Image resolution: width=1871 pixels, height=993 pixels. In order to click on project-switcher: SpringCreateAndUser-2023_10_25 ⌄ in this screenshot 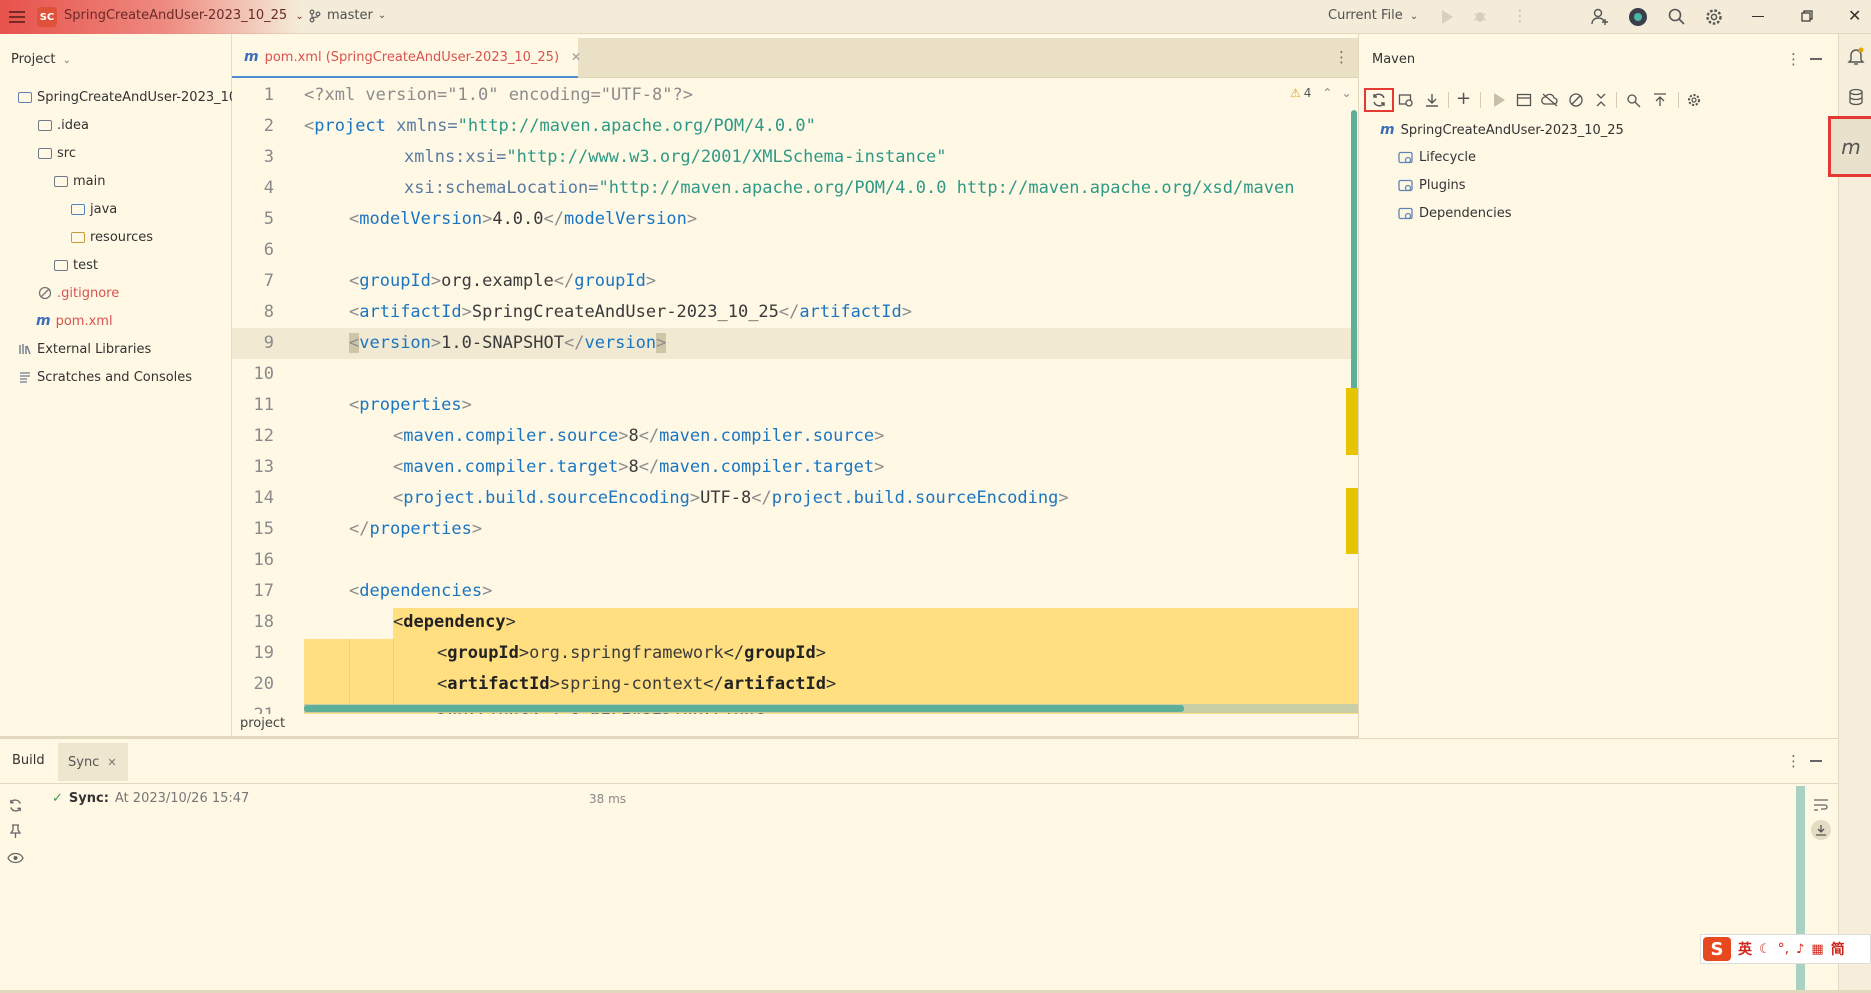, I will do `click(184, 15)`.